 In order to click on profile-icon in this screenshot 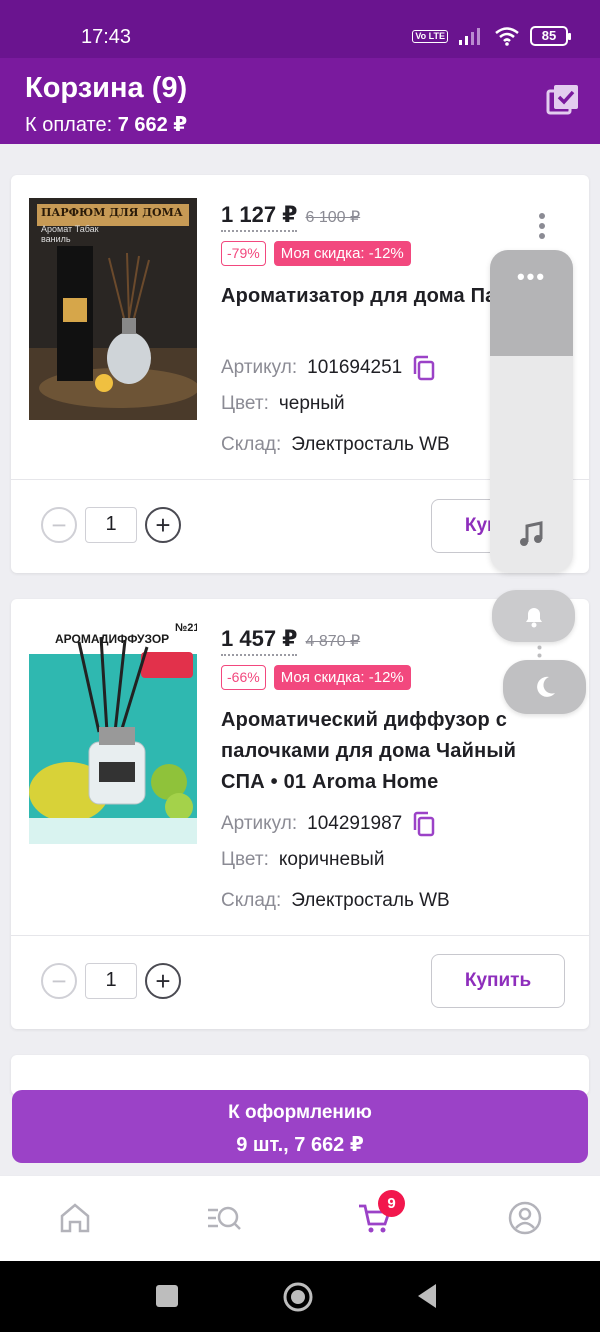, I will do `click(525, 1218)`.